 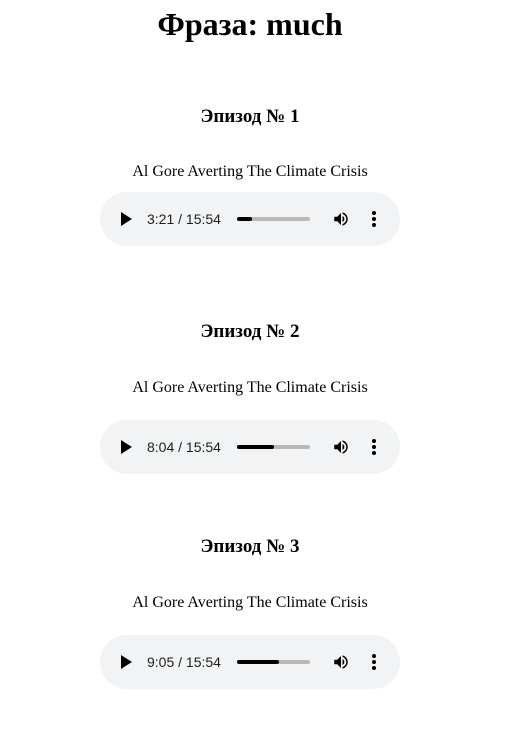 I want to click on episode-heading: Эпизод № 1, so click(x=250, y=116).